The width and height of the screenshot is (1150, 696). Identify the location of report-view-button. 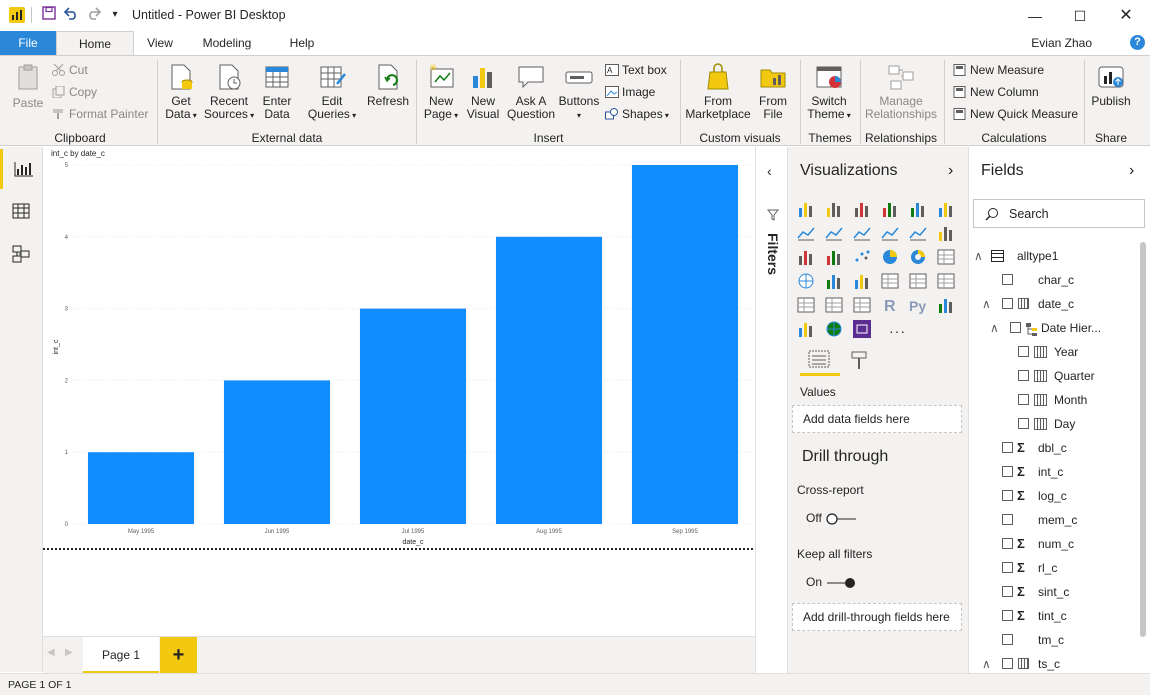
(21, 169).